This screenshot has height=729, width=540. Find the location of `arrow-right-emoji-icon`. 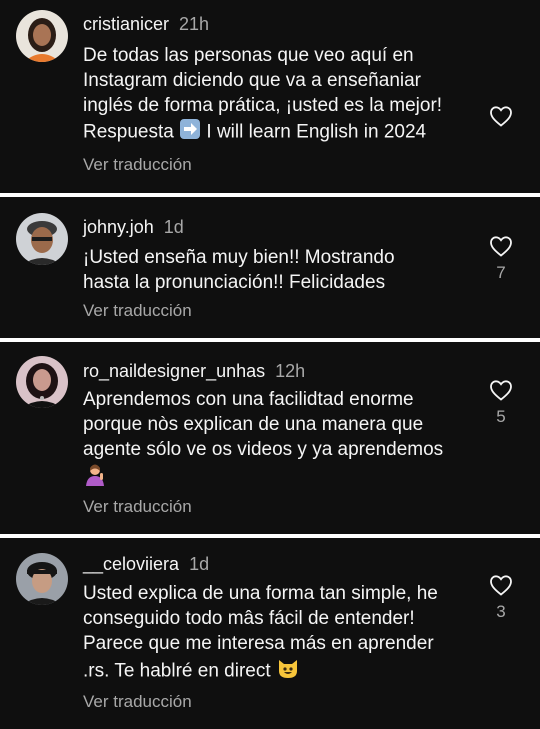

arrow-right-emoji-icon is located at coordinates (190, 132).